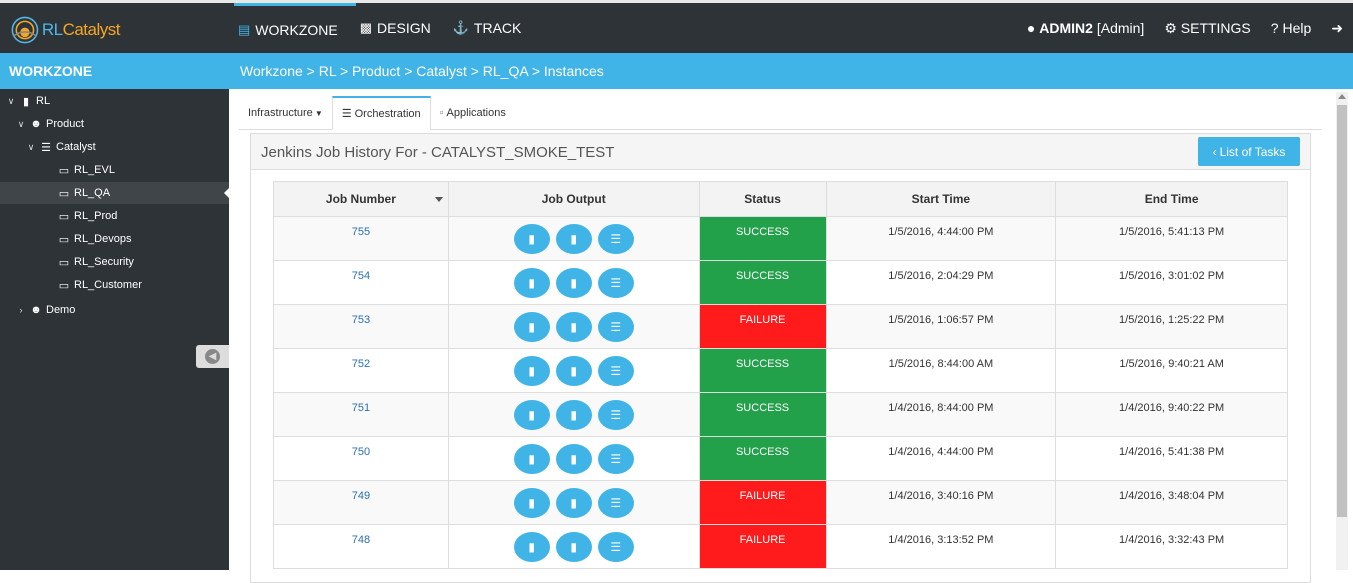 The image size is (1353, 583). Describe the element at coordinates (1342, 96) in the screenshot. I see `scroll-up-icon` at that location.